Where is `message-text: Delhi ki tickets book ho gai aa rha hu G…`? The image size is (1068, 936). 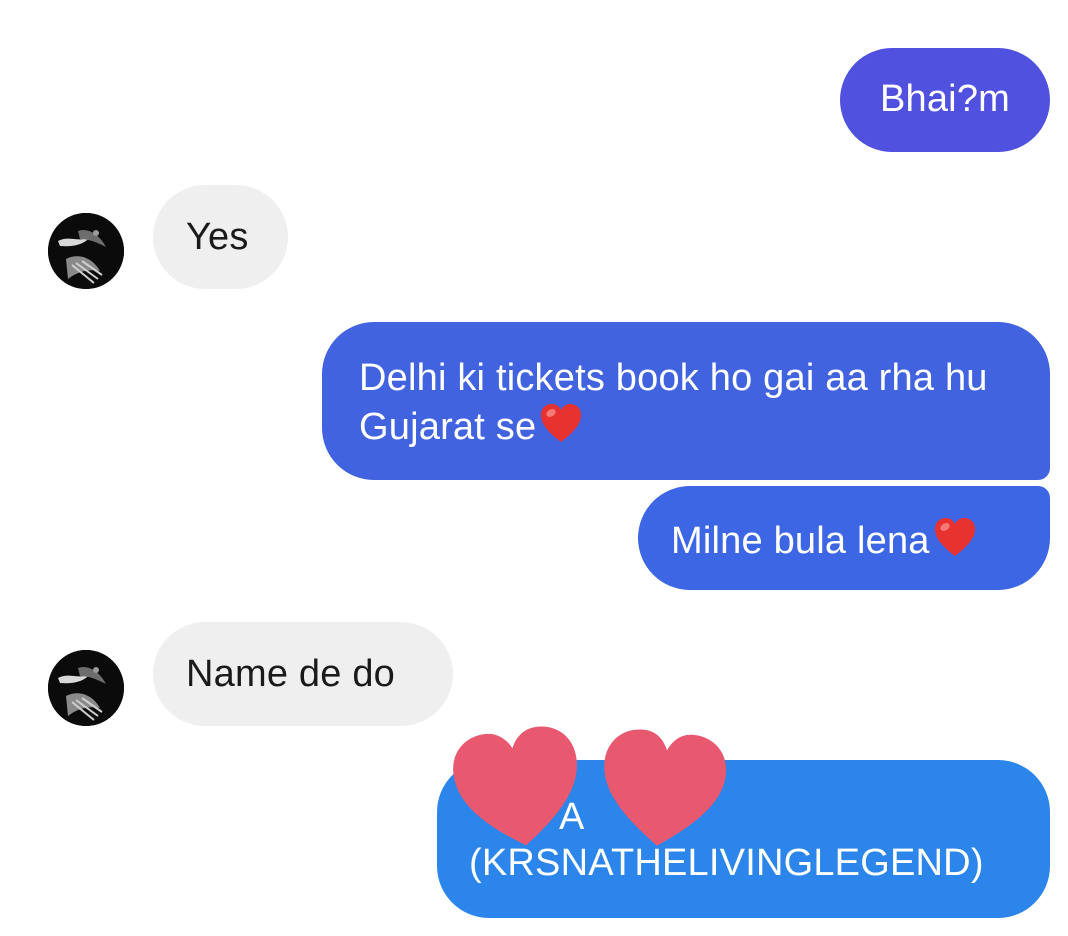 message-text: Delhi ki tickets book ho gai aa rha hu G… is located at coordinates (673, 402).